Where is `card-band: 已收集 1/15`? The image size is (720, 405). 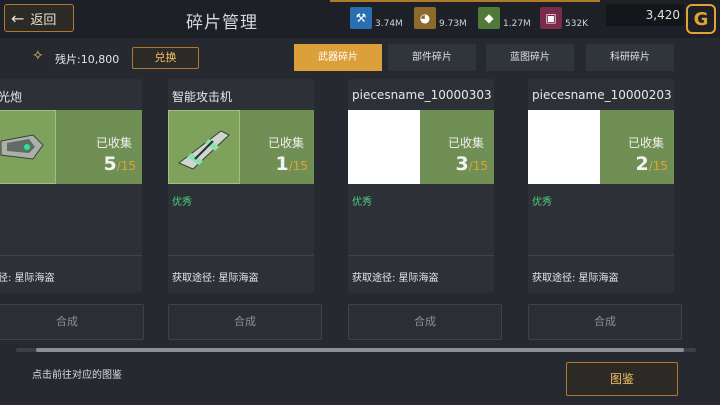 card-band: 已收集 1/15 is located at coordinates (241, 147).